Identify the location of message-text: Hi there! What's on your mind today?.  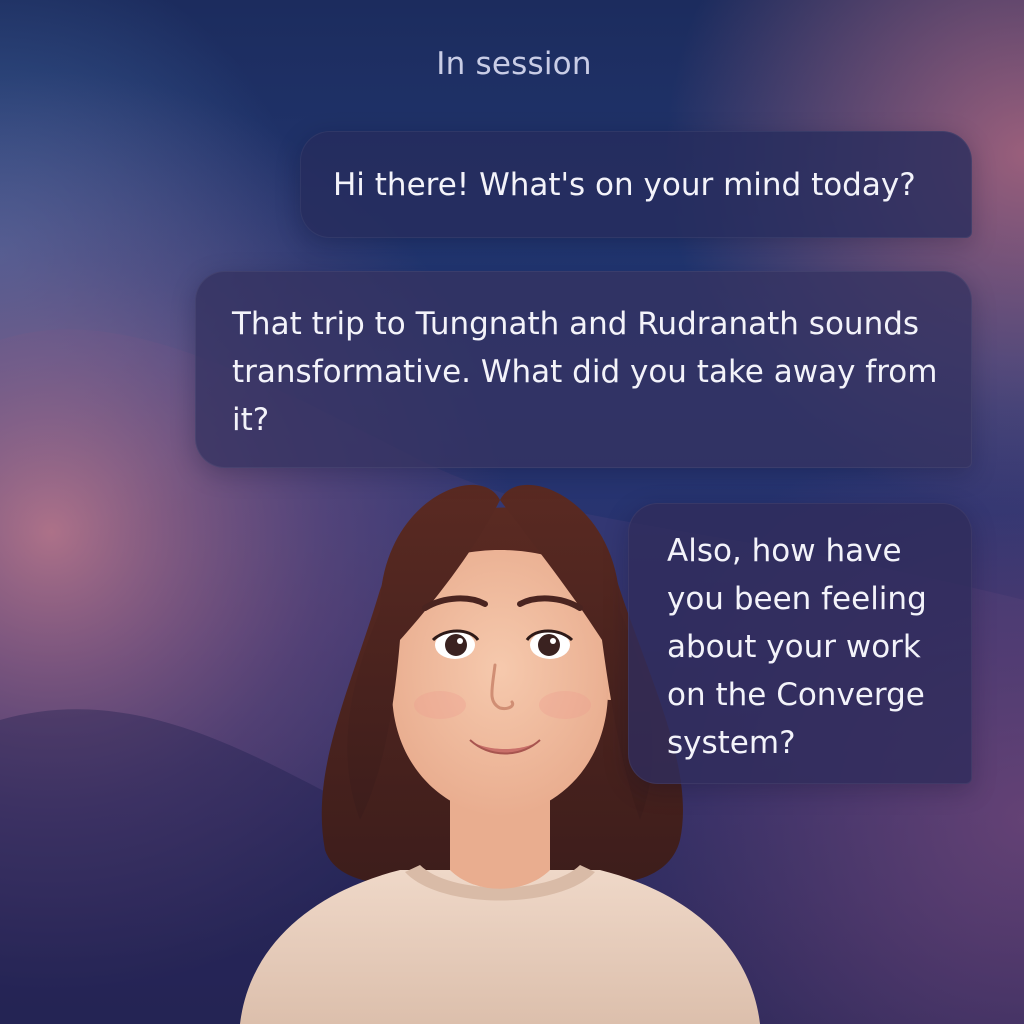
(624, 185).